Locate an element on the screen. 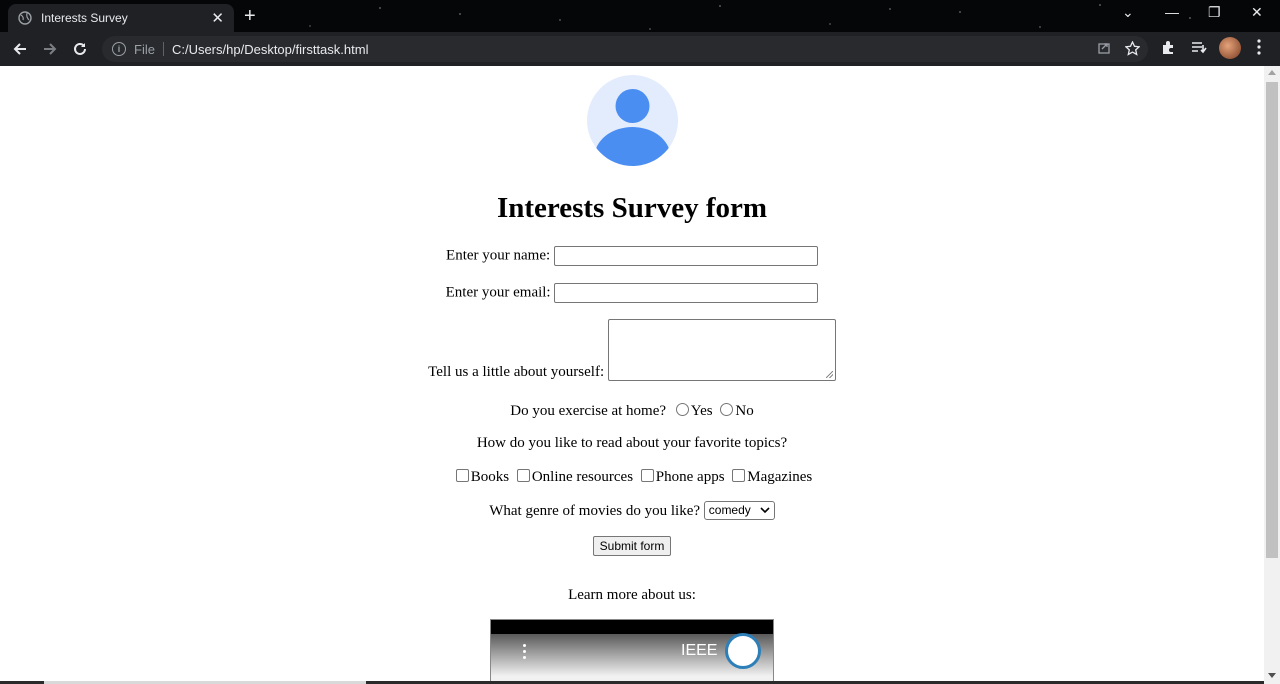 This screenshot has height=684, width=1280. books-checkbox is located at coordinates (462, 475).